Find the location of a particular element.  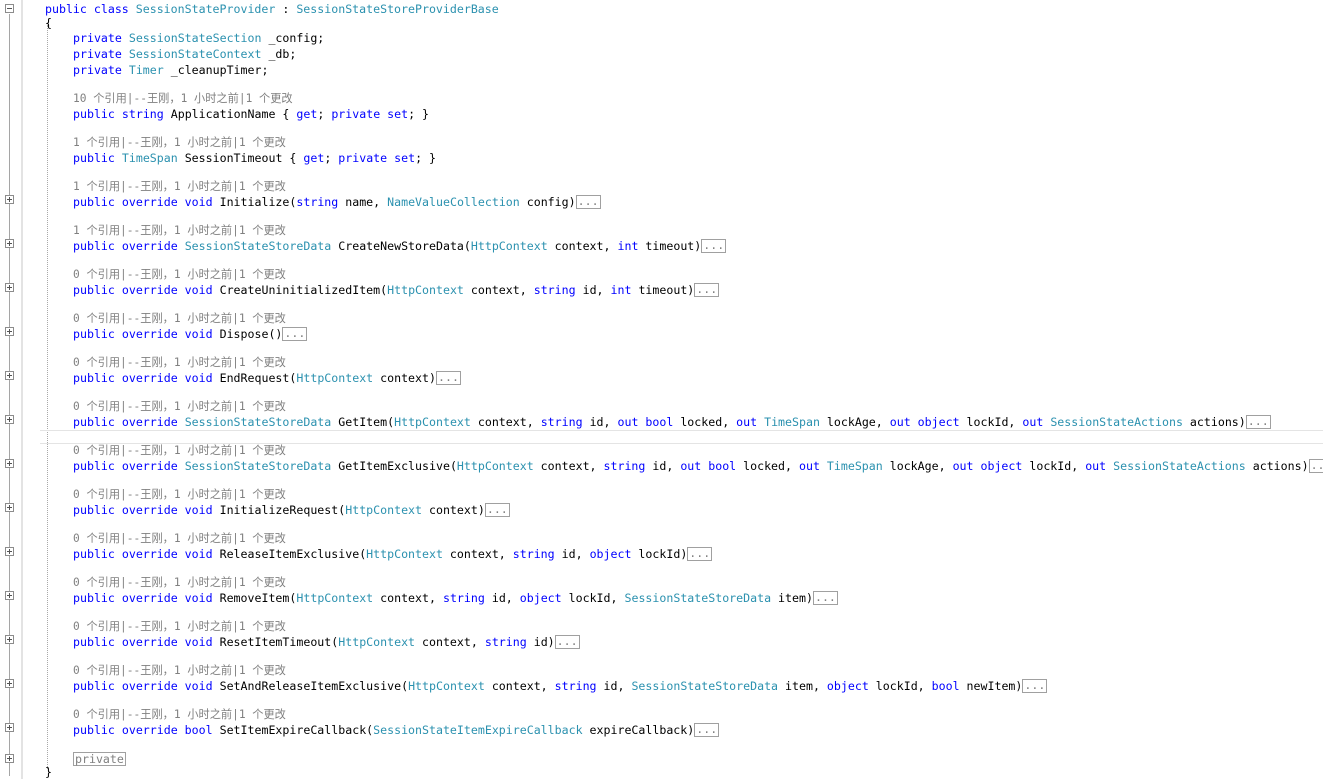

class-name: SessionStateProvider is located at coordinates (206, 9).